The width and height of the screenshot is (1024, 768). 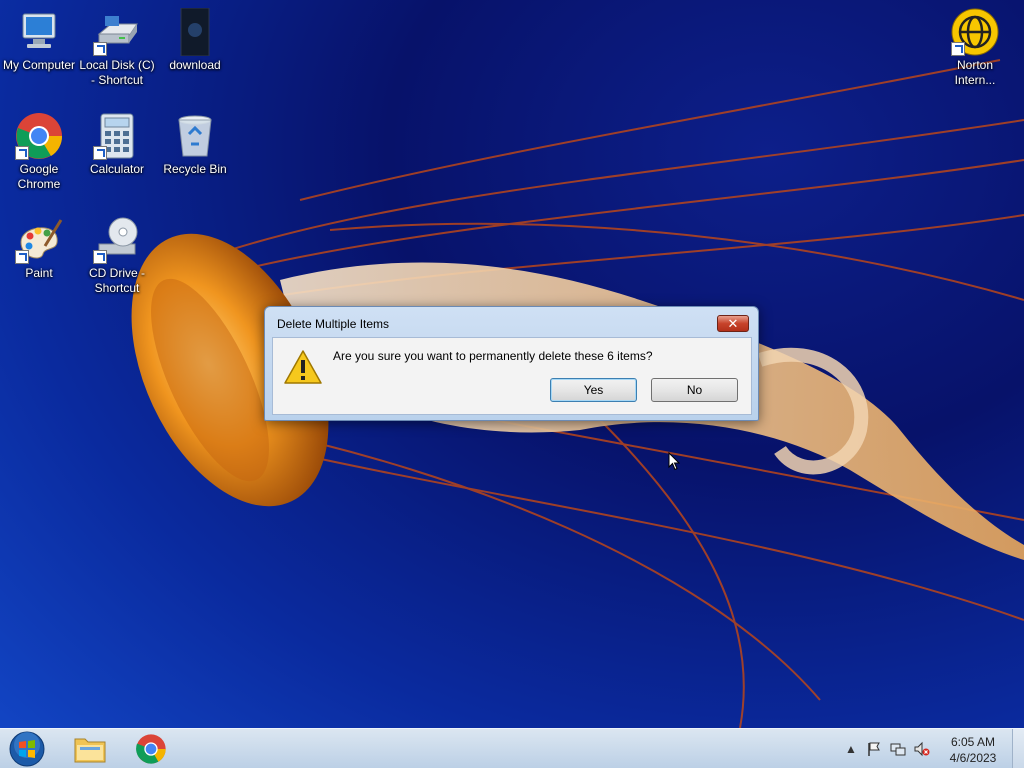 I want to click on desktop-icon-paint: Paint, so click(x=39, y=248).